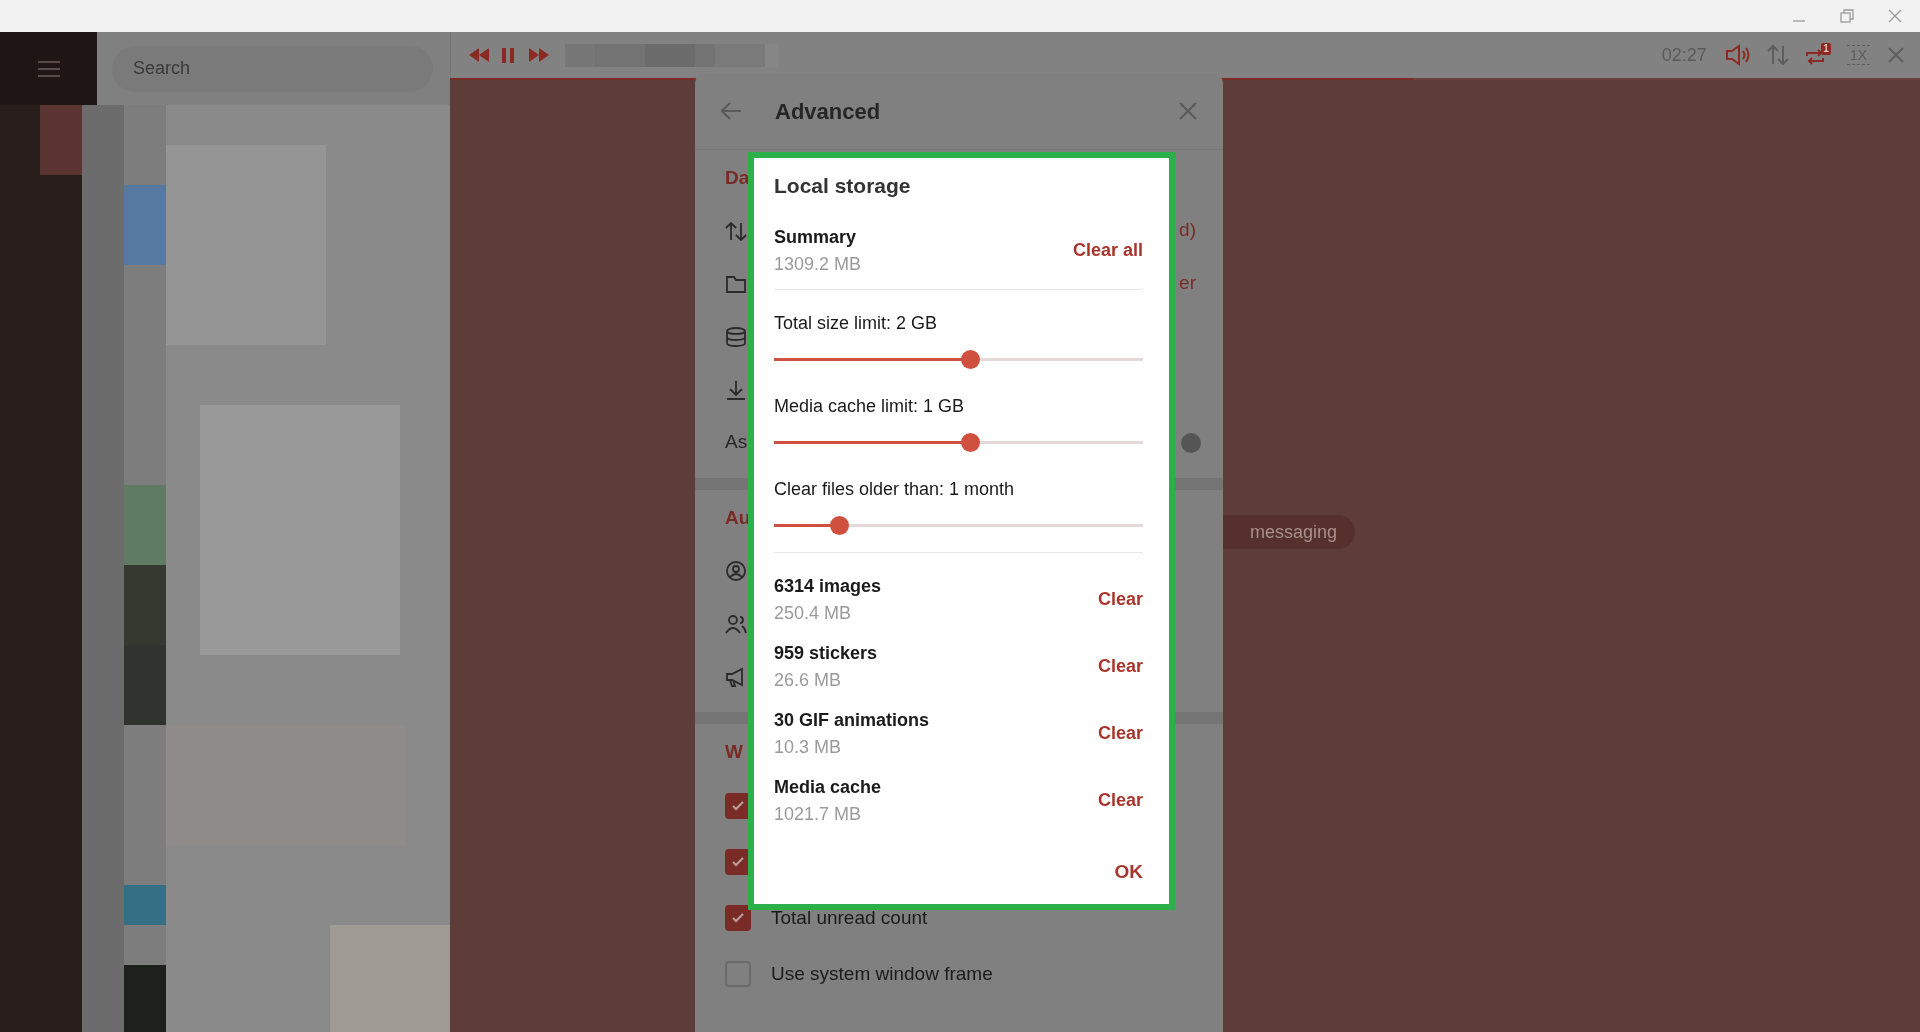 This screenshot has height=1032, width=1920. Describe the element at coordinates (816, 237) in the screenshot. I see `summary-label: Summary` at that location.